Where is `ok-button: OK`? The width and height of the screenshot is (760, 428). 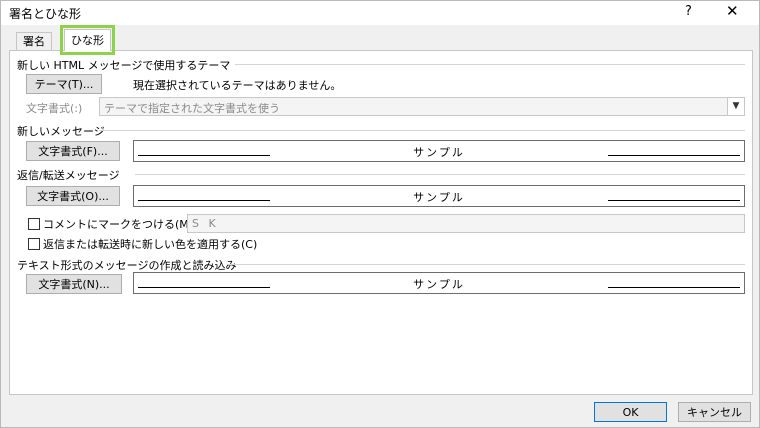 ok-button: OK is located at coordinates (630, 412).